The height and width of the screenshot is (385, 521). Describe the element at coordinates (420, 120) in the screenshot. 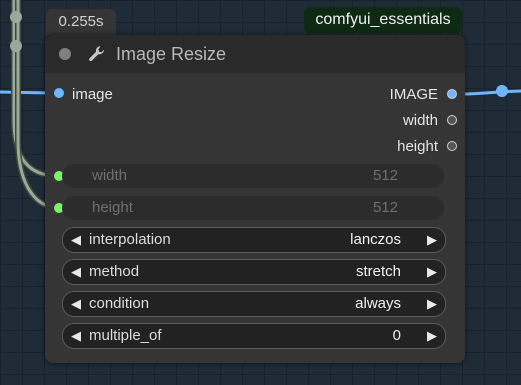

I see `width-output-label: width` at that location.